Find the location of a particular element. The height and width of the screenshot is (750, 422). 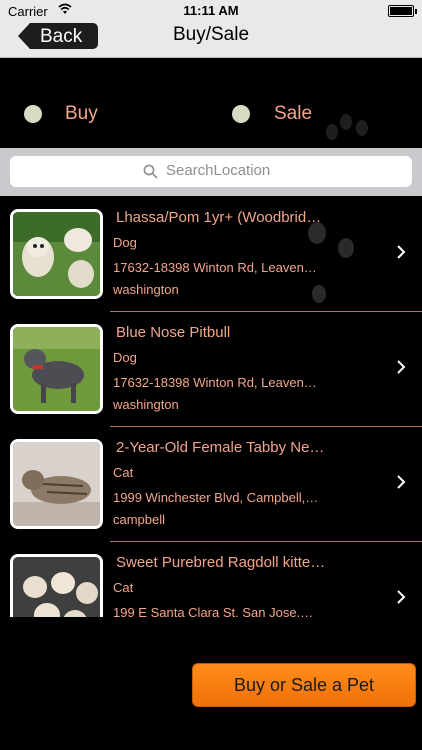

search-bar: SearchLocation is located at coordinates (211, 172).